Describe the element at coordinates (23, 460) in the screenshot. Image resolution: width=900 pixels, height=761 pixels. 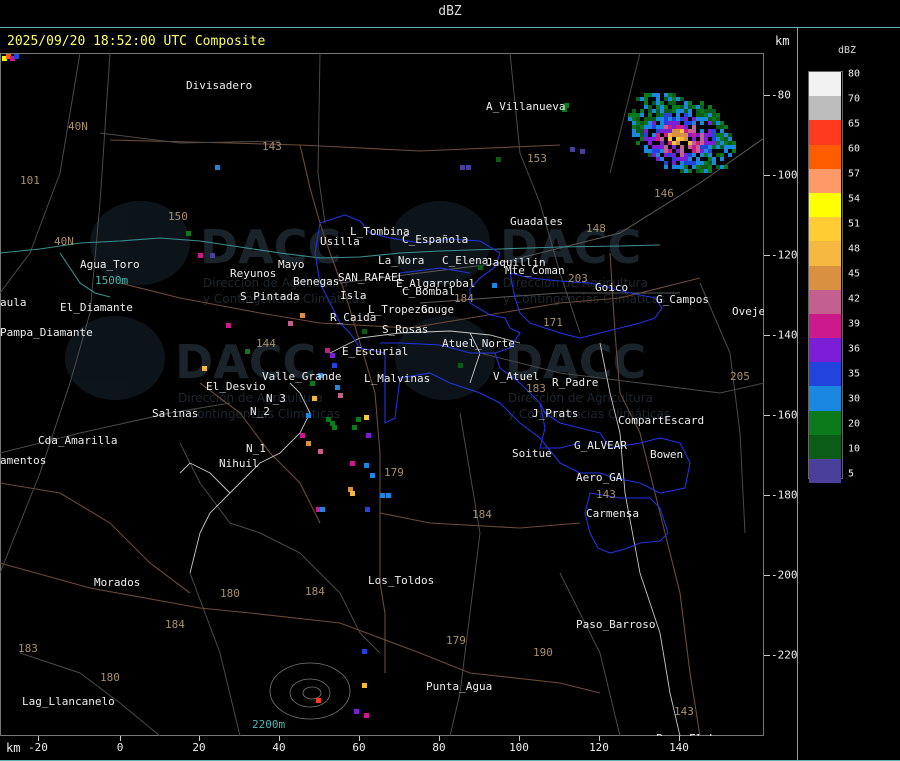
I see `place-label: amentos` at that location.